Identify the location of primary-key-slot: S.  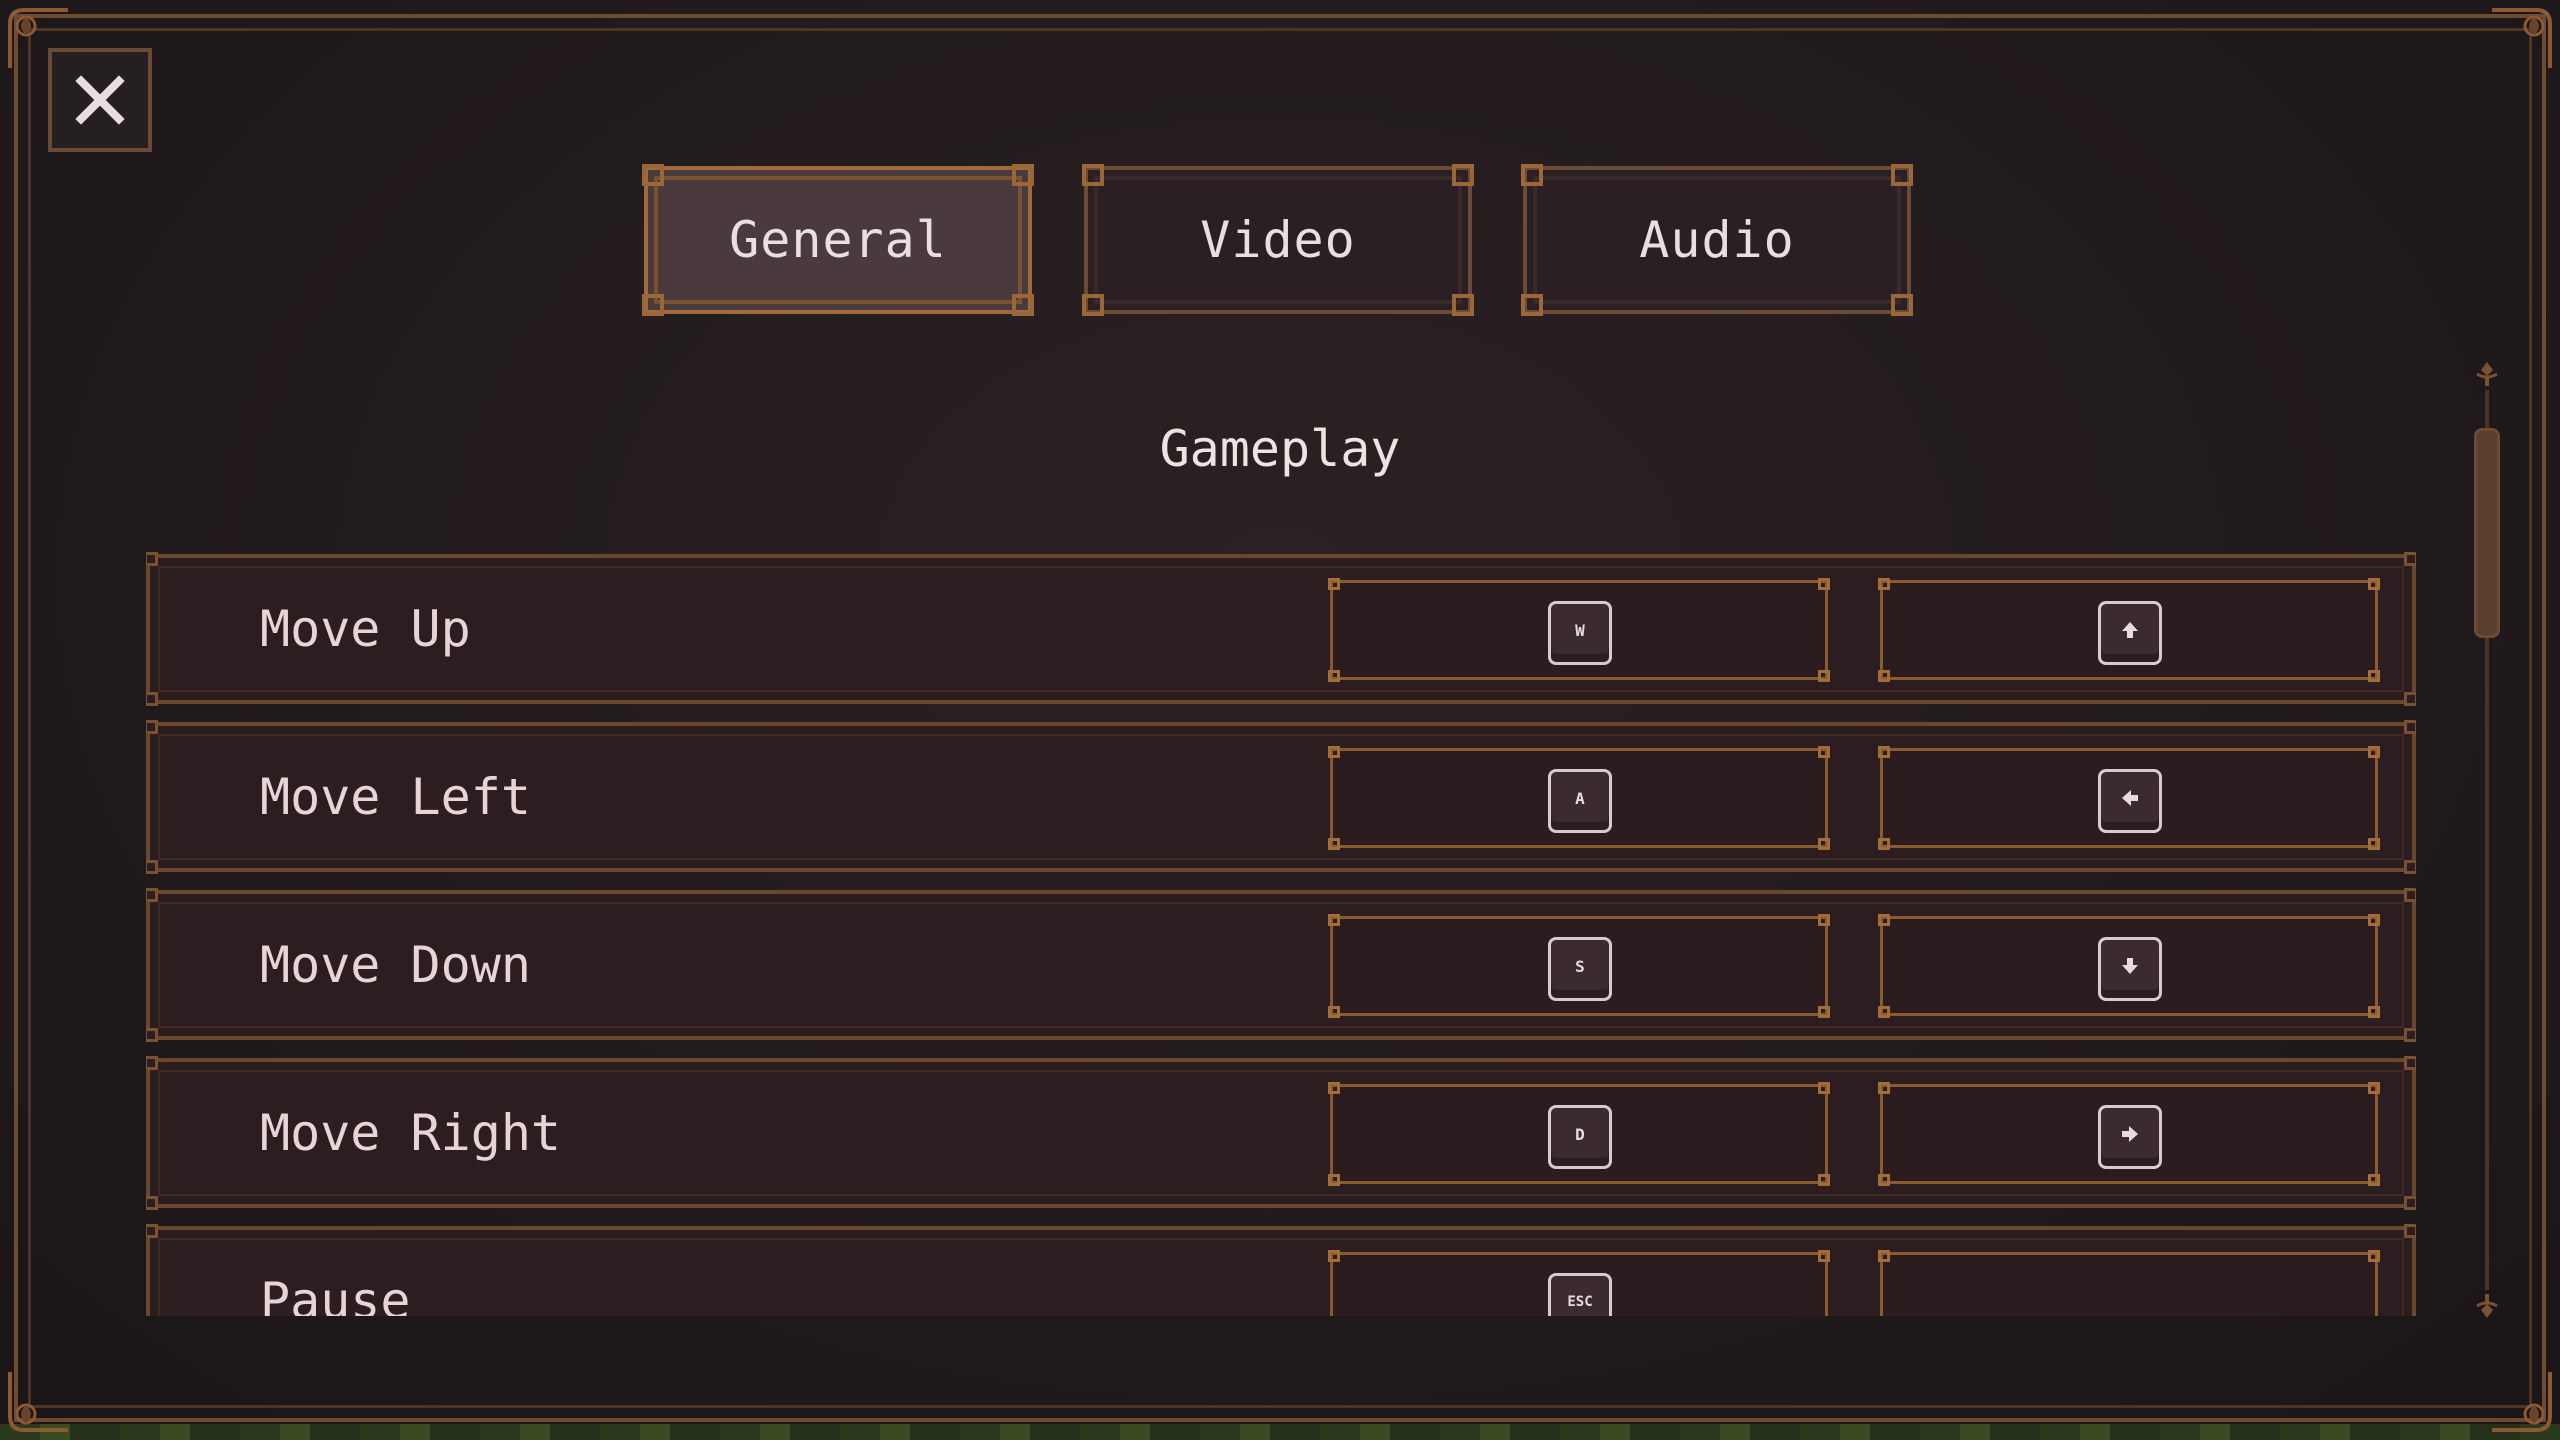
(1579, 966).